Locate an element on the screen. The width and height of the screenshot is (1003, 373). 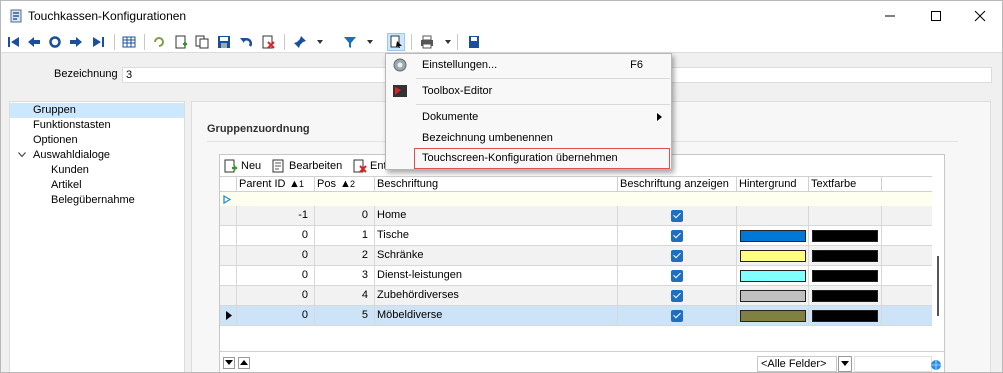
menu-item-touchscreen-konfiguration: Touchscreen-Konfiguration übernehmen is located at coordinates (542, 158).